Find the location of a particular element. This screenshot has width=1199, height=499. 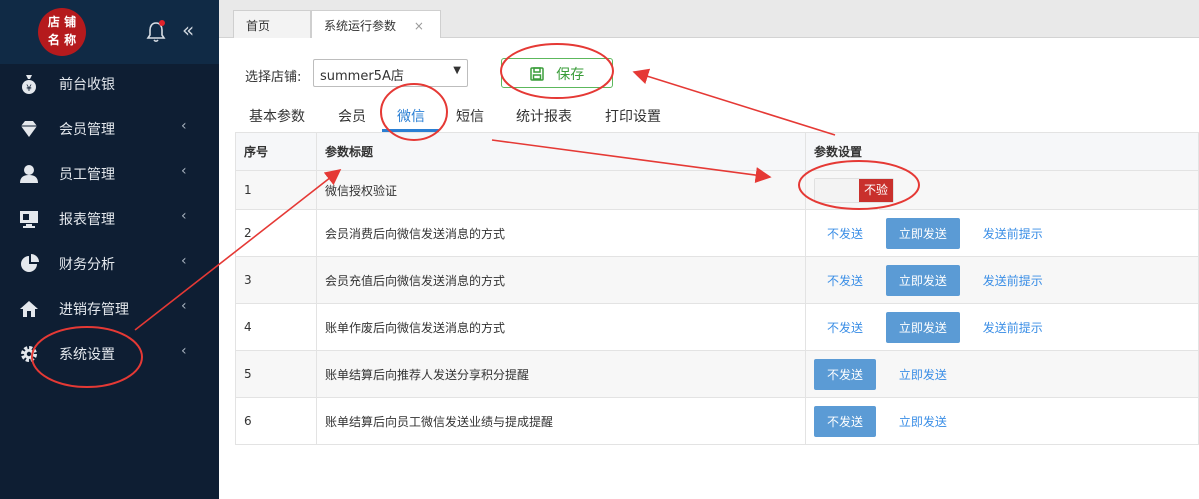

toggle-label: 不验证 is located at coordinates (876, 199).